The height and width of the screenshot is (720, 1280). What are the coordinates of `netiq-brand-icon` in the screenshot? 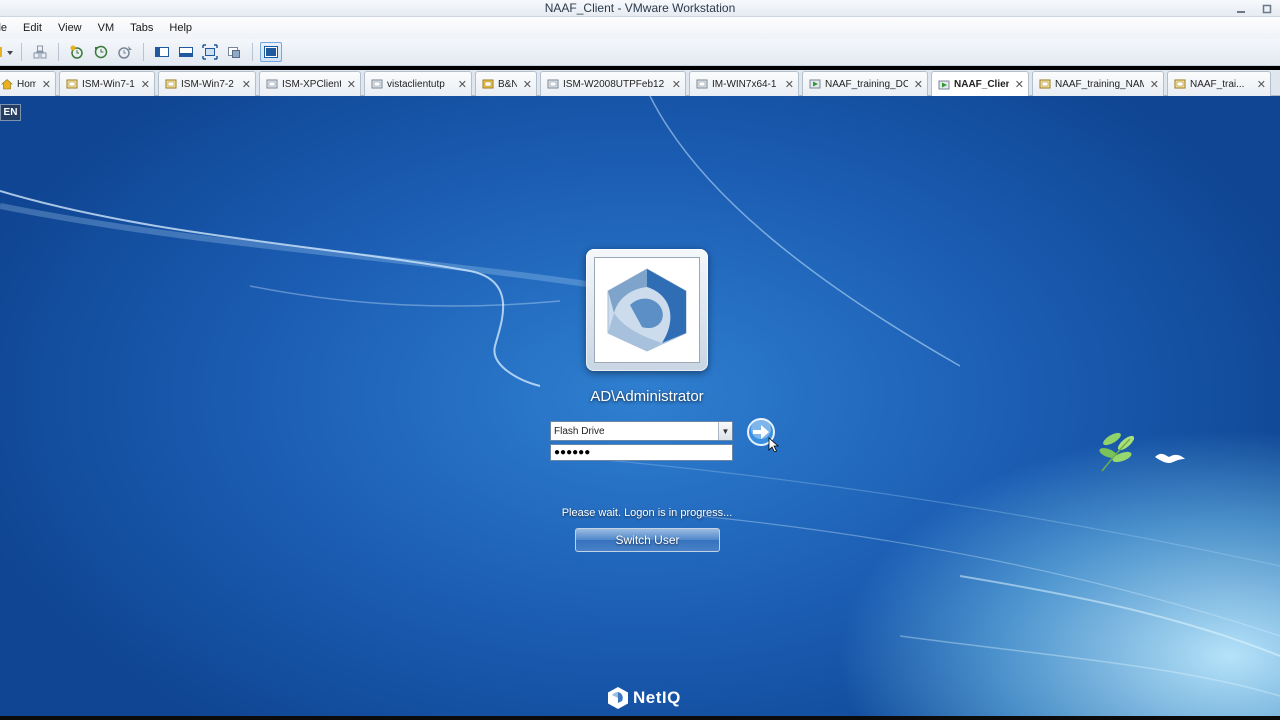 It's located at (618, 698).